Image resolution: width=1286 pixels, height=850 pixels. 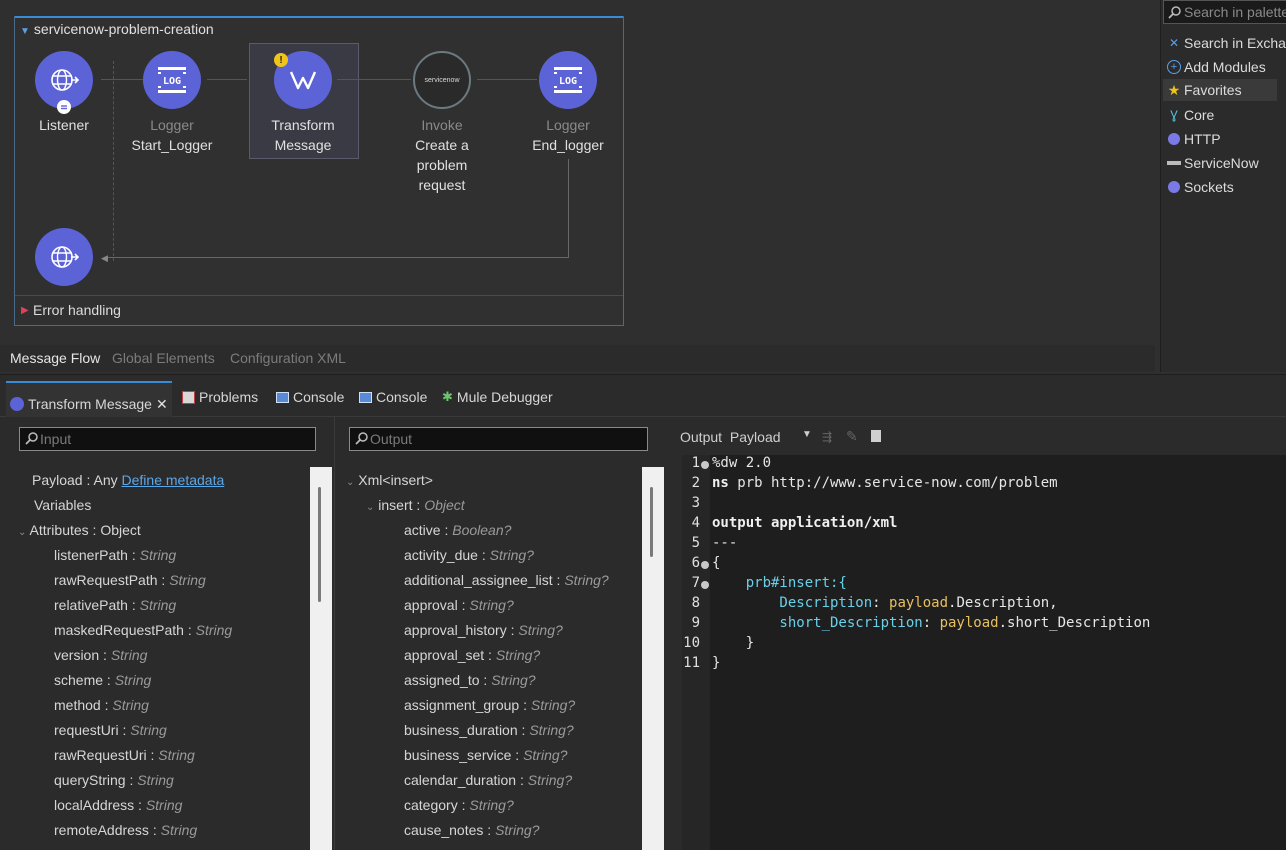 What do you see at coordinates (1194, 139) in the screenshot?
I see `palette-http: HTTP` at bounding box center [1194, 139].